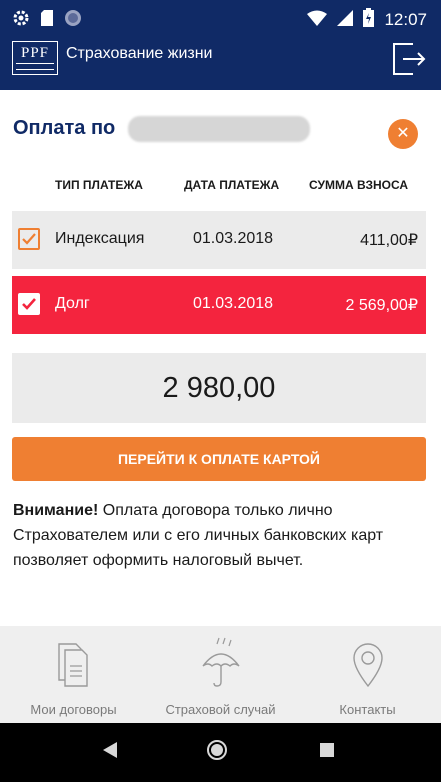 The height and width of the screenshot is (782, 441). What do you see at coordinates (232, 185) in the screenshot?
I see `column-header-date: ДАТА ПЛАТЕЖА` at bounding box center [232, 185].